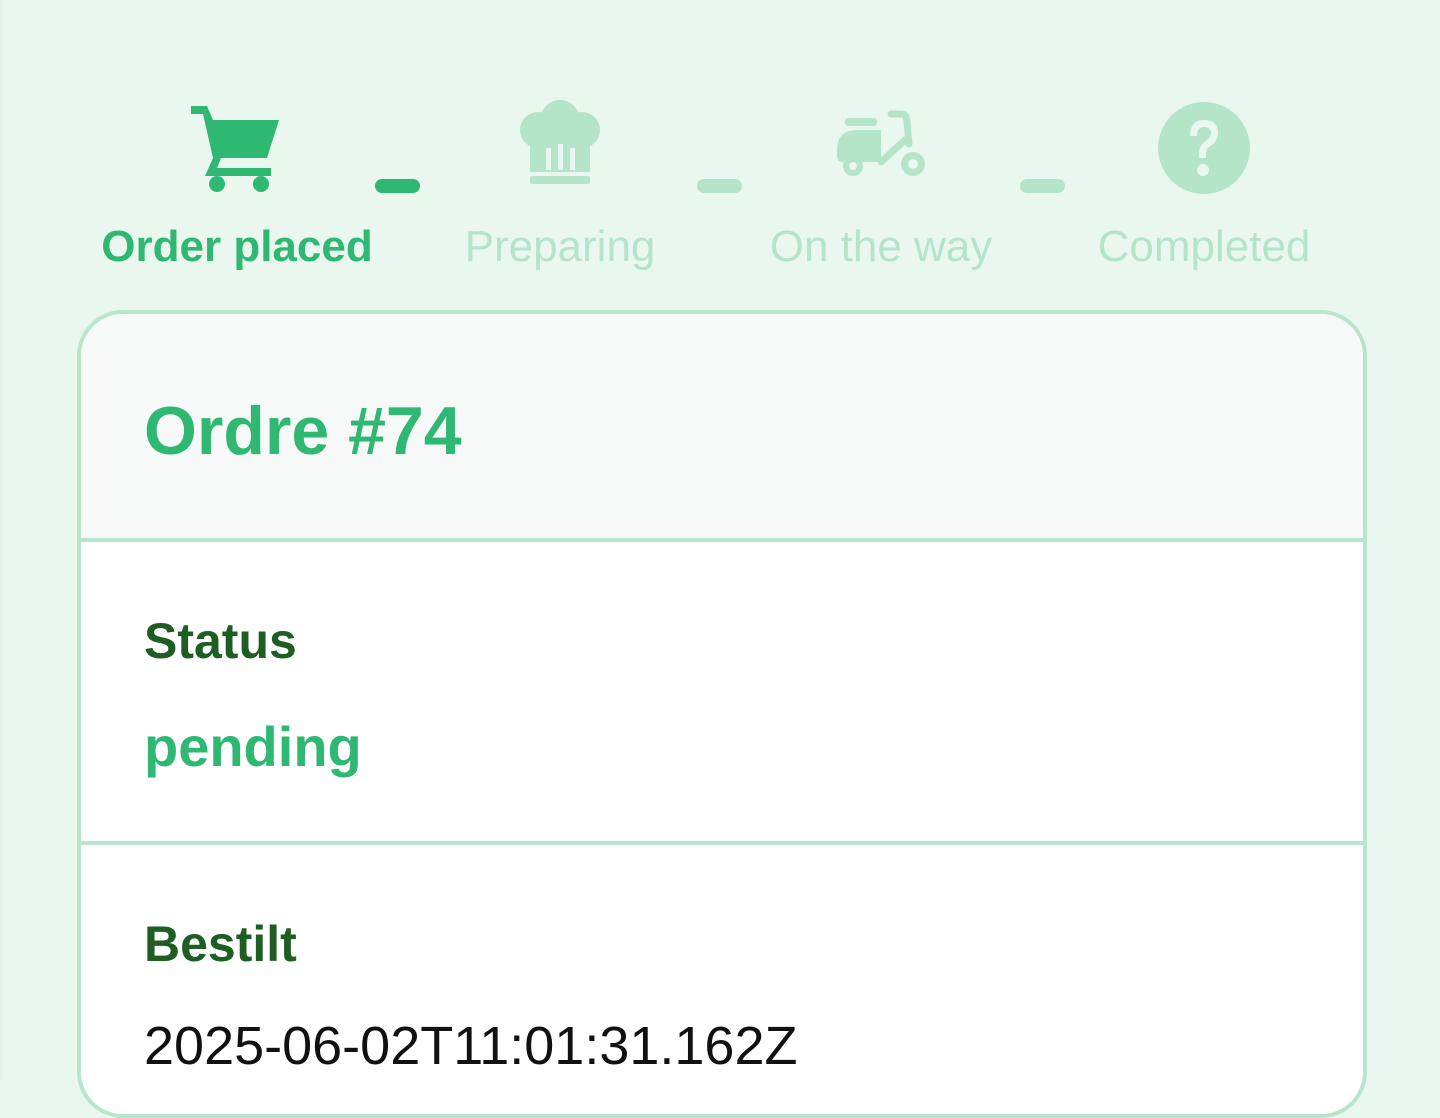  I want to click on ordered-timestamp: 2025-06-02T11:01:31.162Z, so click(471, 1046).